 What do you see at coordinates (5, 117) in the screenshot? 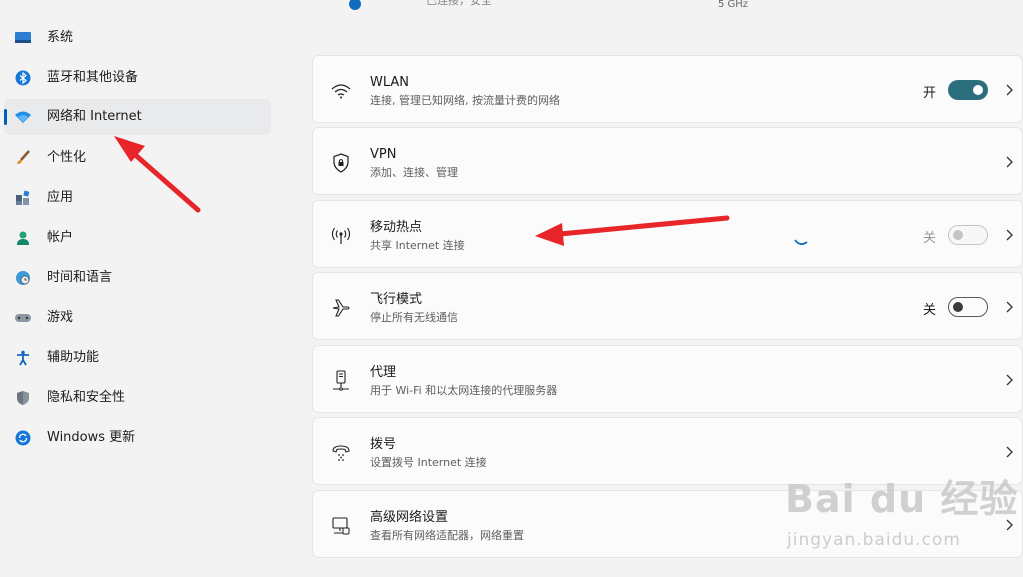
I see `active-indicator` at bounding box center [5, 117].